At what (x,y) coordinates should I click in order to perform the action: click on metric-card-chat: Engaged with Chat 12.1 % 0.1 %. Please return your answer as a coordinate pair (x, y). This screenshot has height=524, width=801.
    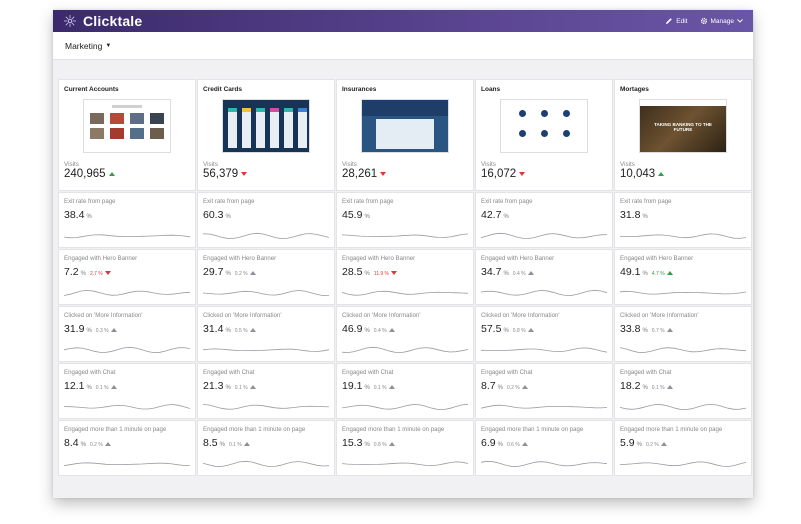
    Looking at the image, I should click on (127, 391).